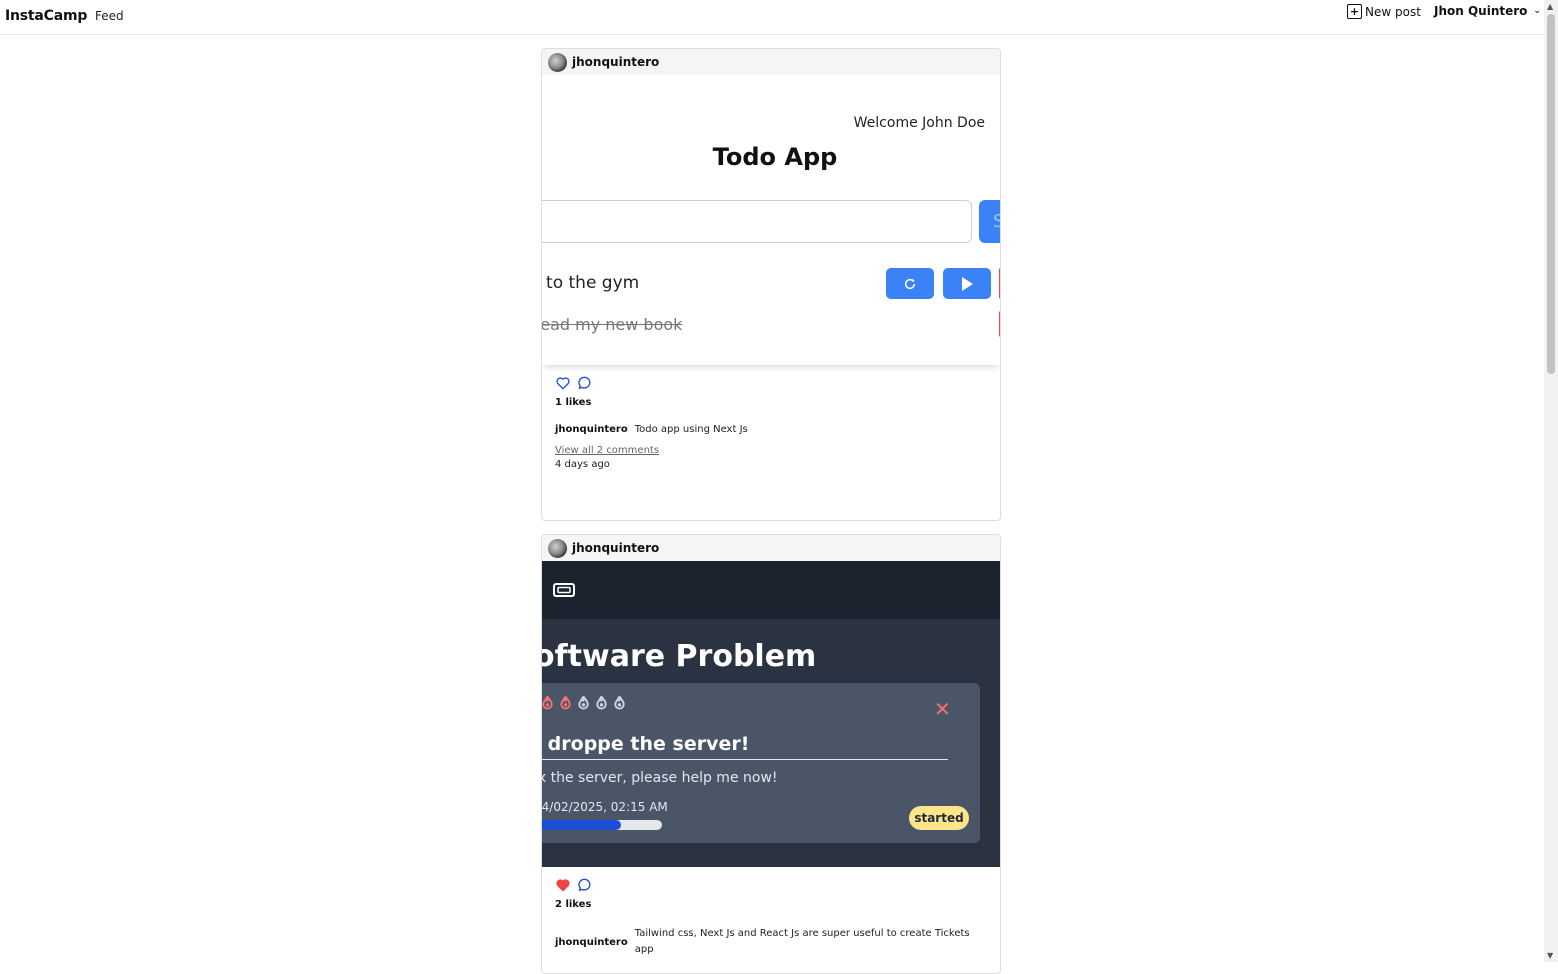  I want to click on ticket-icon, so click(564, 590).